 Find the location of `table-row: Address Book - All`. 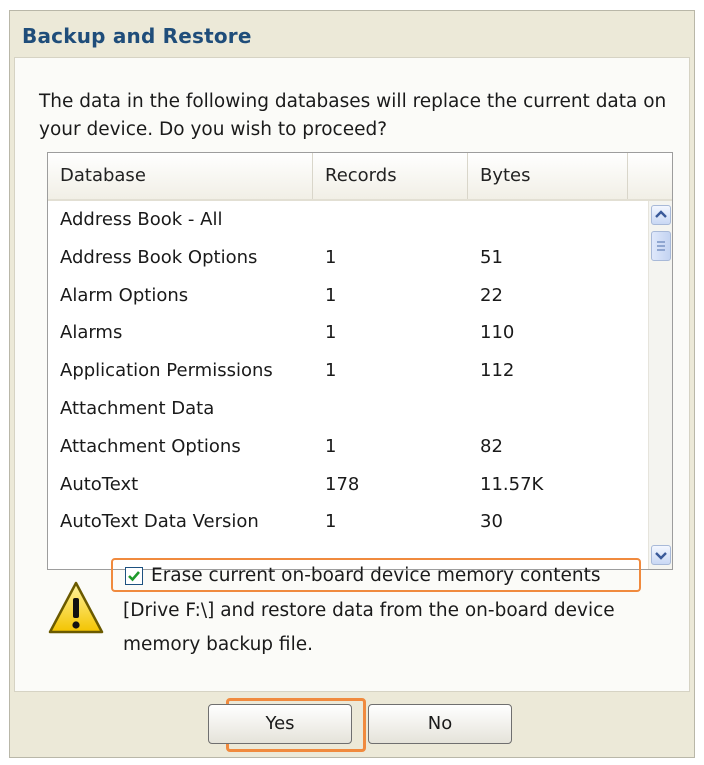

table-row: Address Book - All is located at coordinates (347, 220).